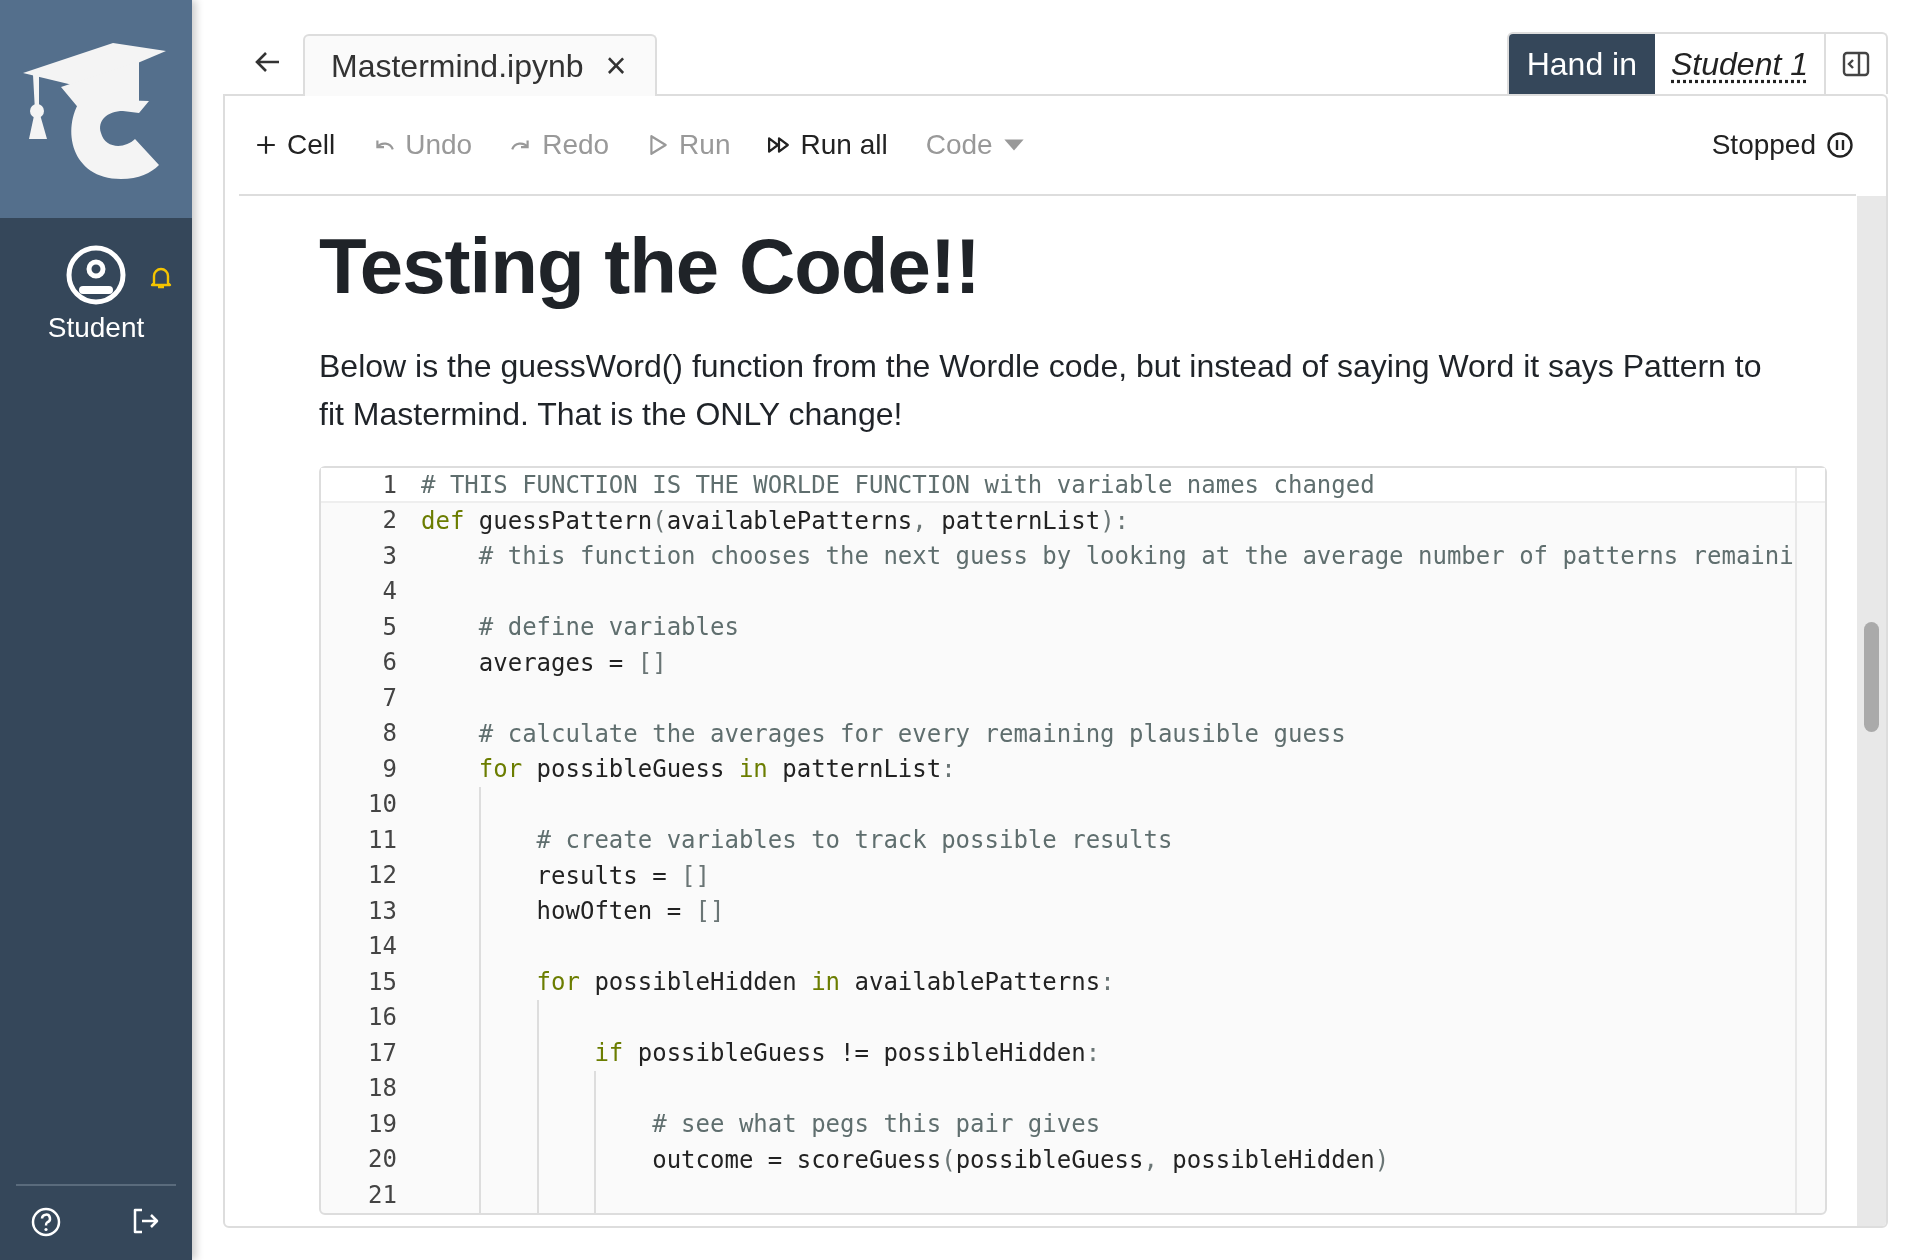 This screenshot has width=1920, height=1260. I want to click on line-number: 15, so click(382, 982).